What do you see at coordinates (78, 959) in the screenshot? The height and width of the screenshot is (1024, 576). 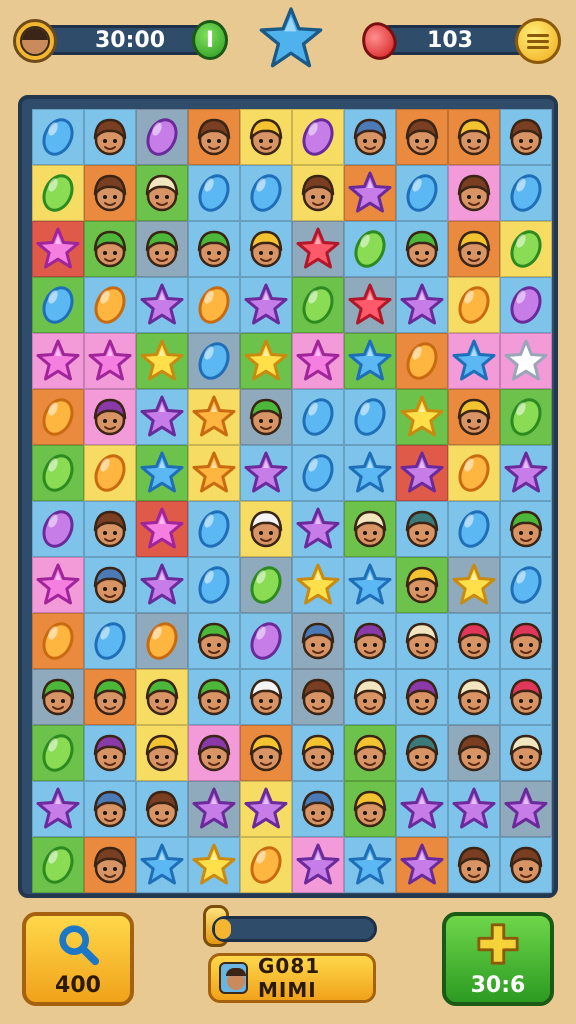 I see `search-booster-button: 400` at bounding box center [78, 959].